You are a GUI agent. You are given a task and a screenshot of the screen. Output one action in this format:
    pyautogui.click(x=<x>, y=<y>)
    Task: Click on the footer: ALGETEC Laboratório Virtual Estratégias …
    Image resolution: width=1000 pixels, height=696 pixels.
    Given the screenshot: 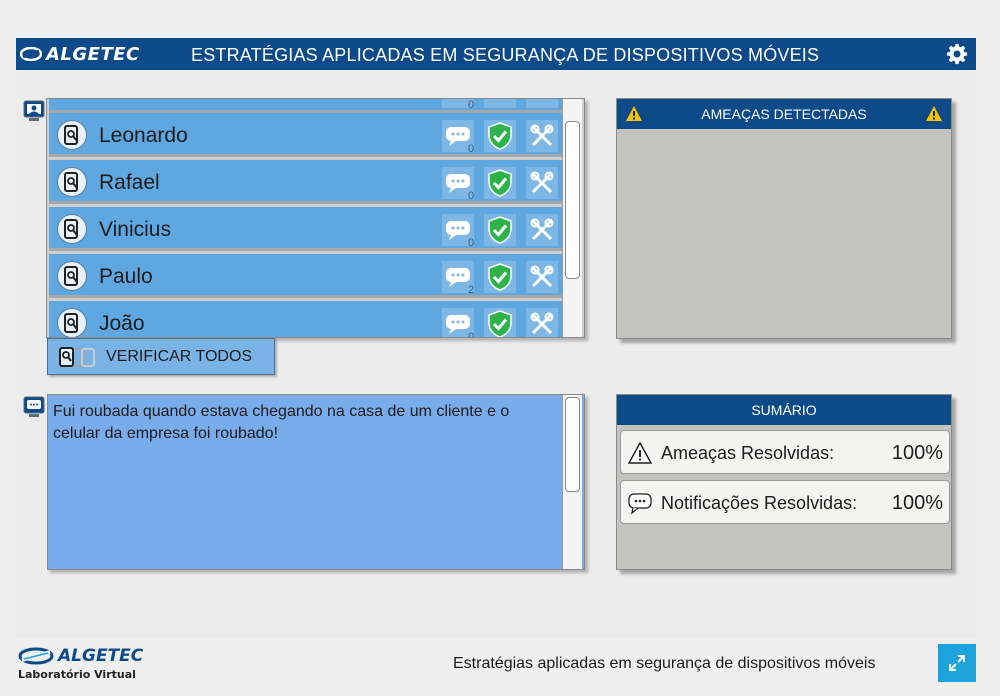 What is the action you would take?
    pyautogui.click(x=500, y=667)
    